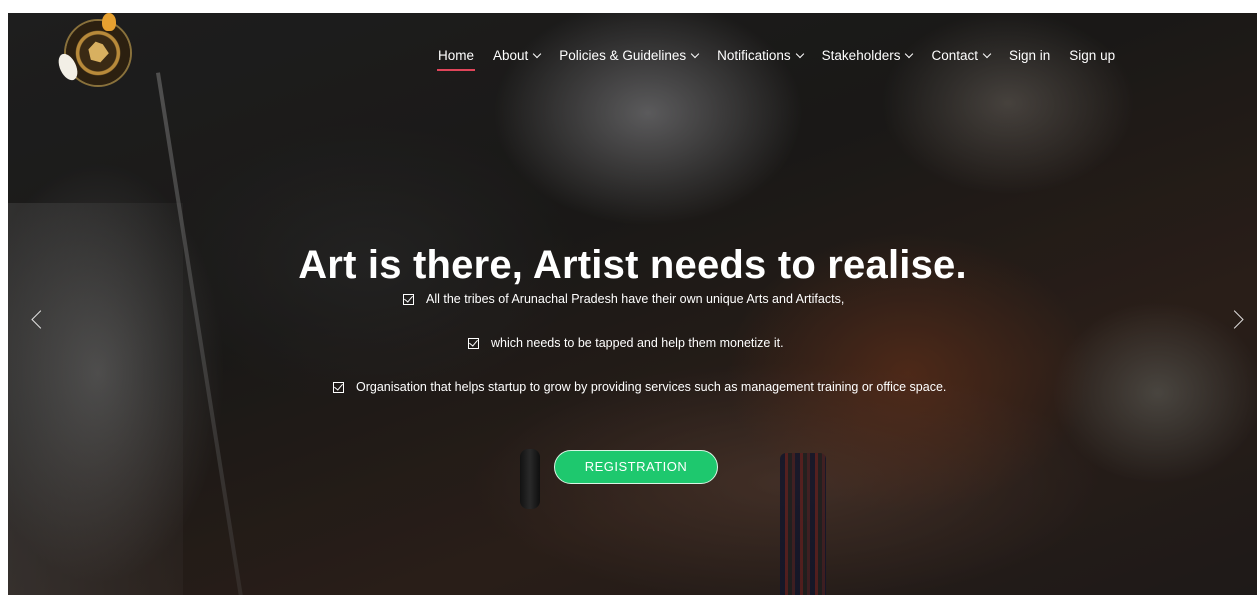  Describe the element at coordinates (632, 264) in the screenshot. I see `hero-headline: Art is there, Artist needs to realise.` at that location.